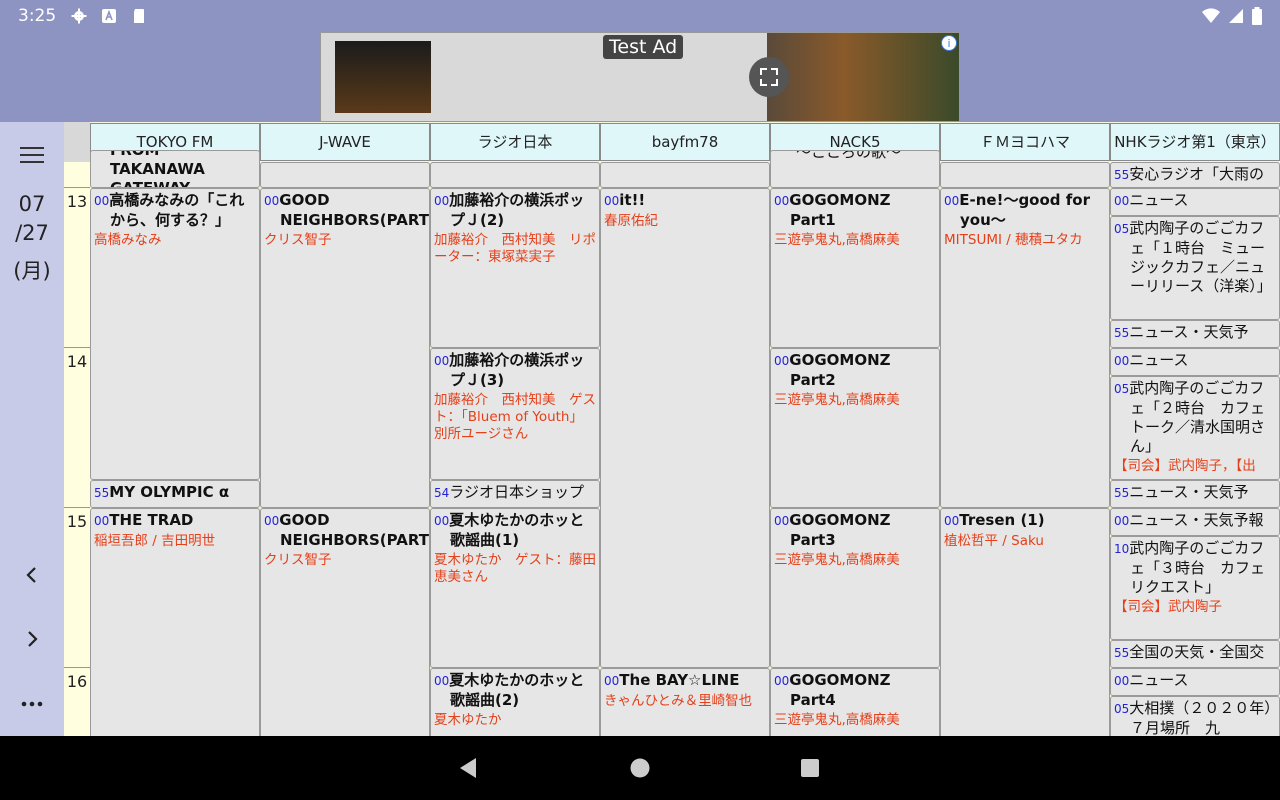  I want to click on program-title: 55MY OLYMPIC α, so click(162, 492).